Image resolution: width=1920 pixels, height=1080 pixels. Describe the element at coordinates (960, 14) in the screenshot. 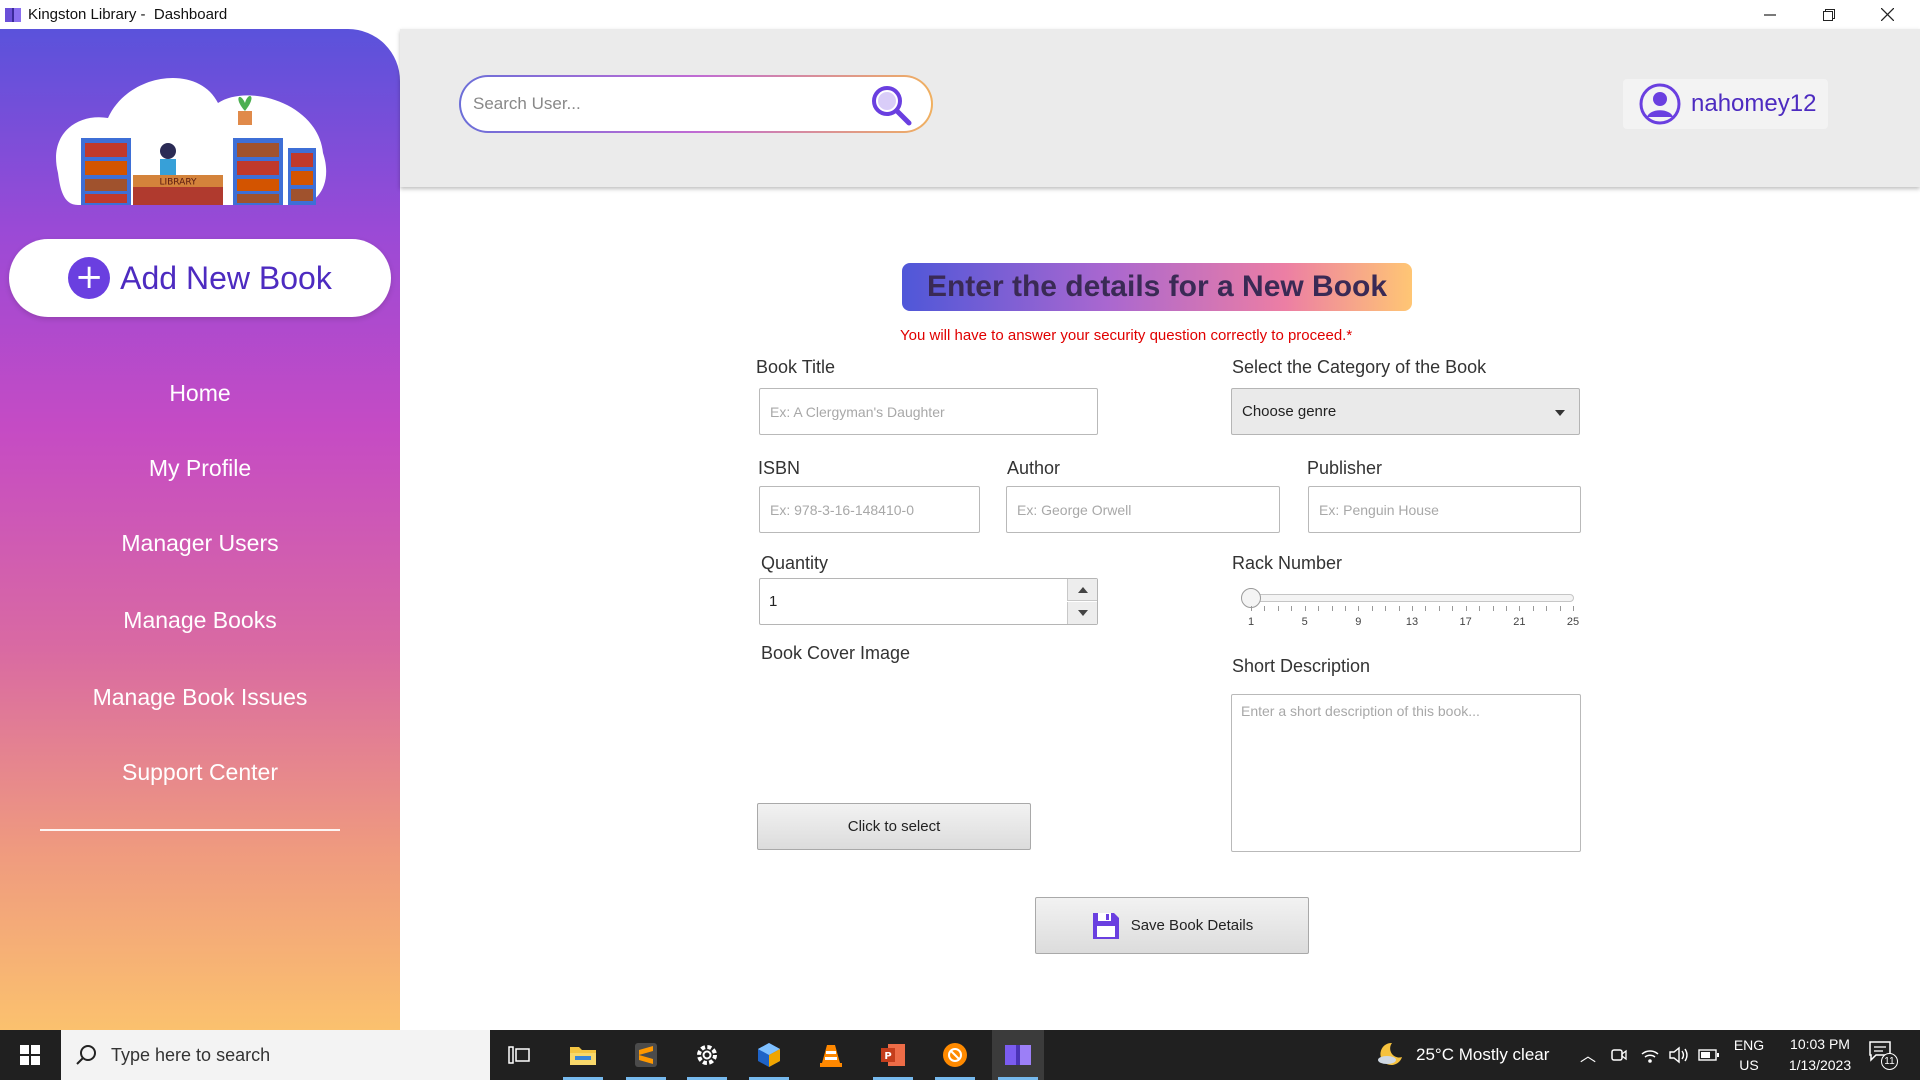

I see `title-bar: Kingston Library - Dashboard` at that location.